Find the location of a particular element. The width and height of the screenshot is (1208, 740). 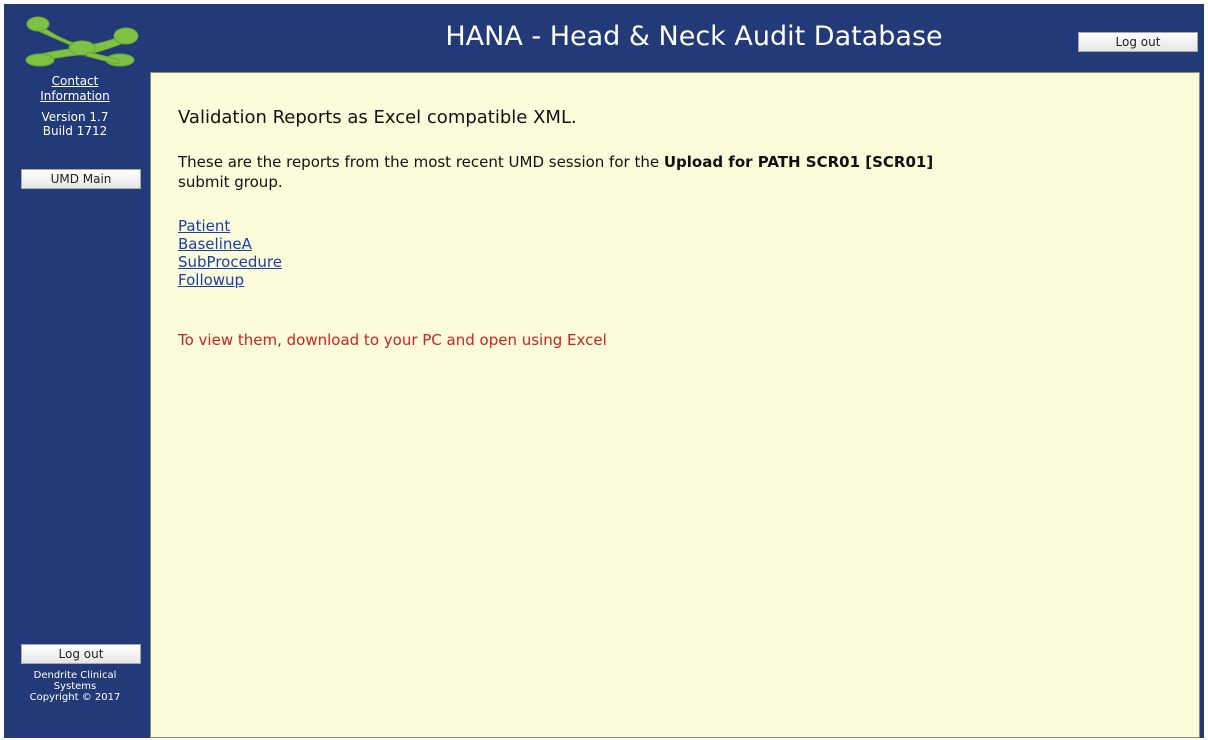

report-link-patient: Patient is located at coordinates (230, 226).